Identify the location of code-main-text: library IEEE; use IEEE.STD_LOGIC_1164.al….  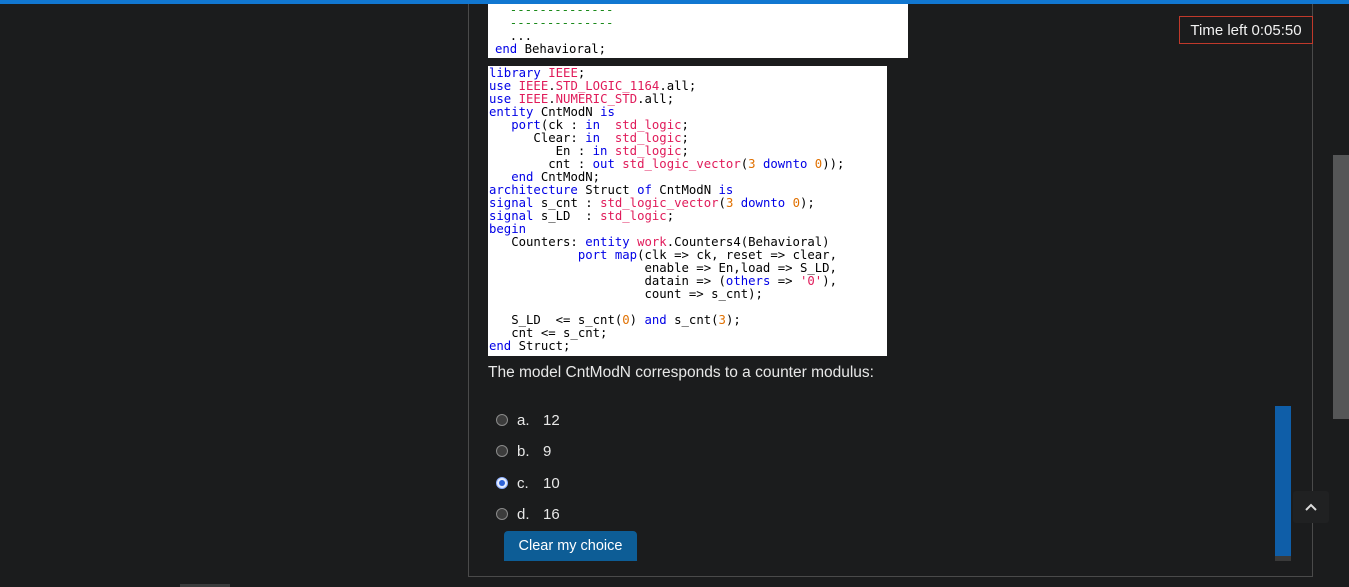
(687, 209).